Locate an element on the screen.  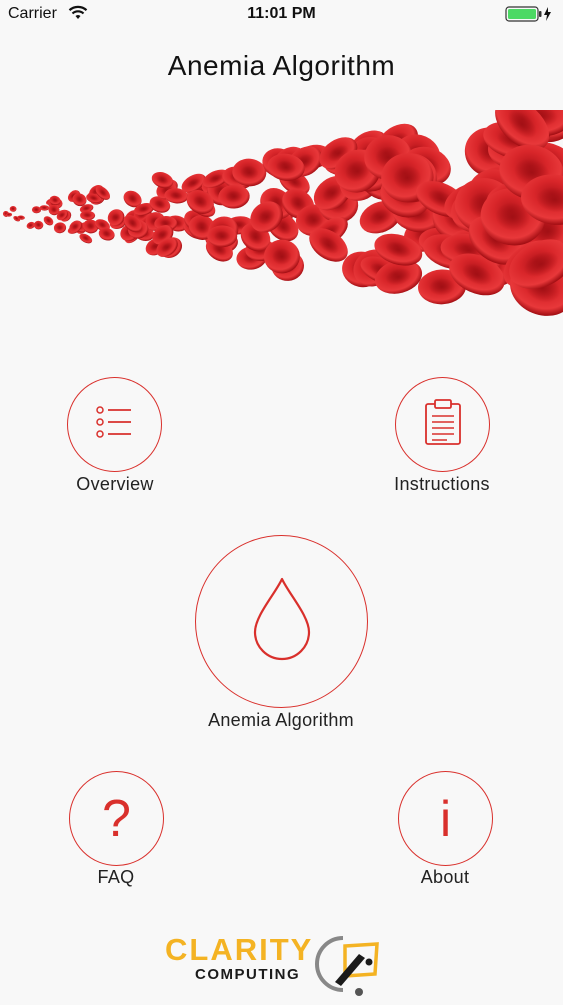
question-mark-icon: ? is located at coordinates (116, 818).